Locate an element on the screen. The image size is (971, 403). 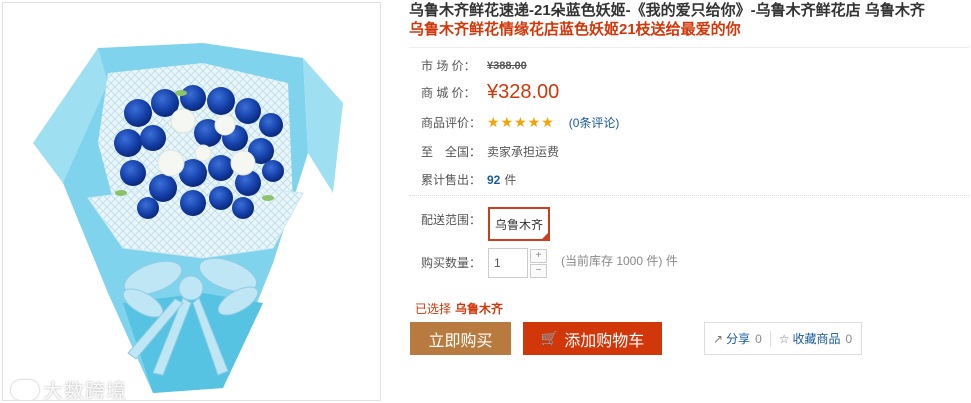
quantity-increase-button: + is located at coordinates (538, 256).